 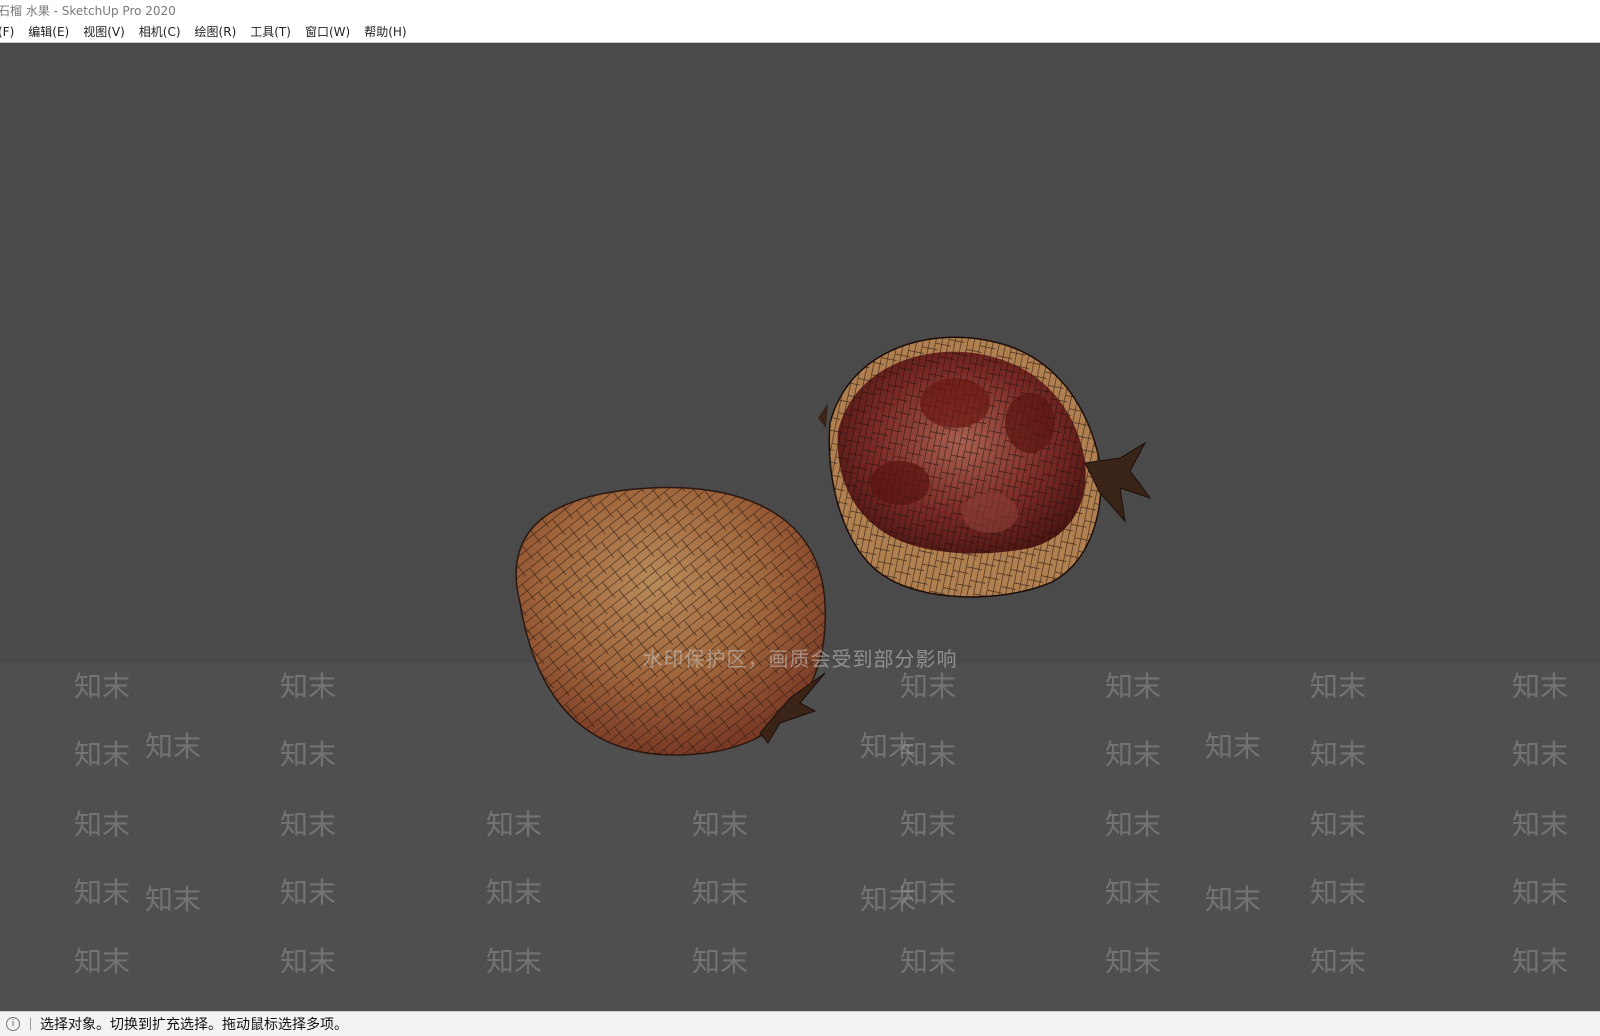 What do you see at coordinates (671, 621) in the screenshot?
I see `whole-pomegranate` at bounding box center [671, 621].